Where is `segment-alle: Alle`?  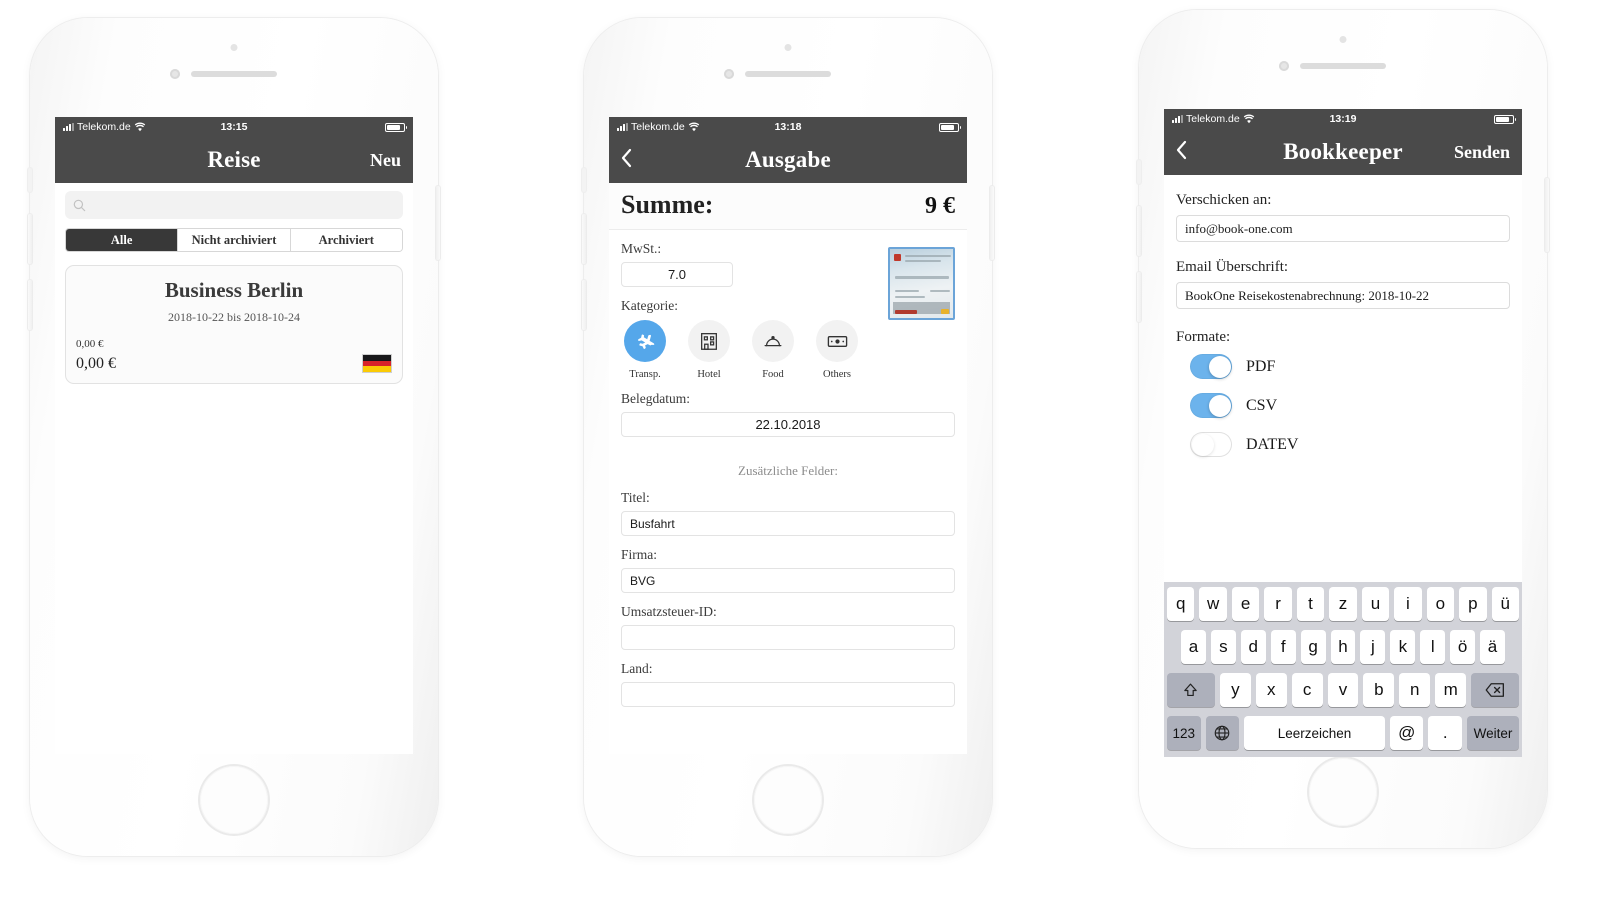 segment-alle: Alle is located at coordinates (122, 240).